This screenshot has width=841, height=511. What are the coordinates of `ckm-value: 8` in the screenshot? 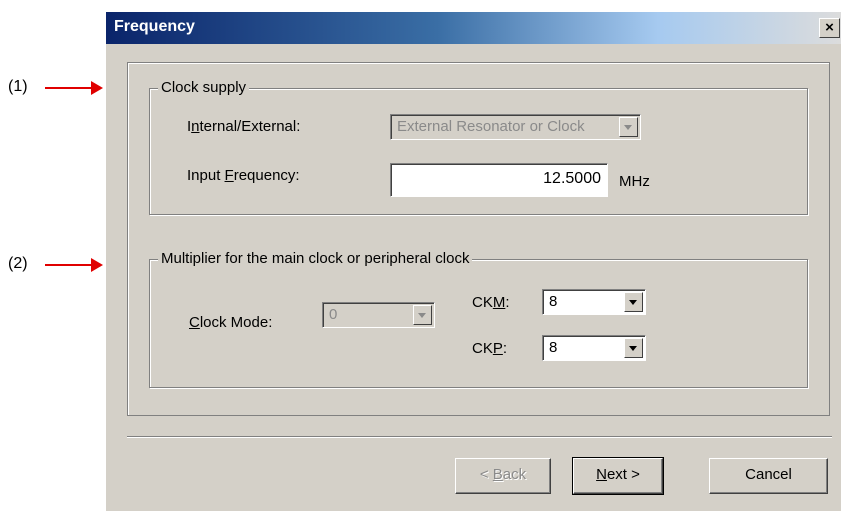 It's located at (553, 301).